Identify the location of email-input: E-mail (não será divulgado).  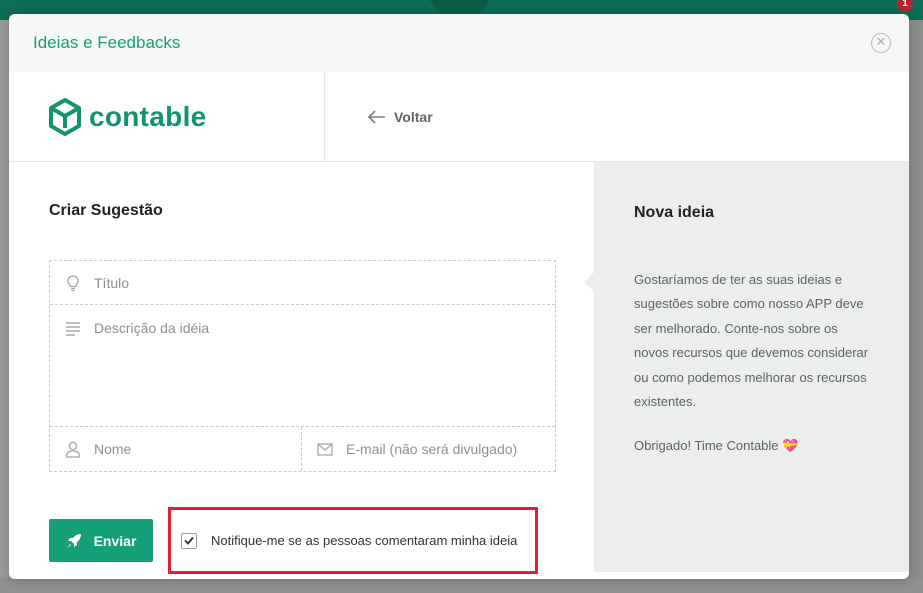
(428, 449).